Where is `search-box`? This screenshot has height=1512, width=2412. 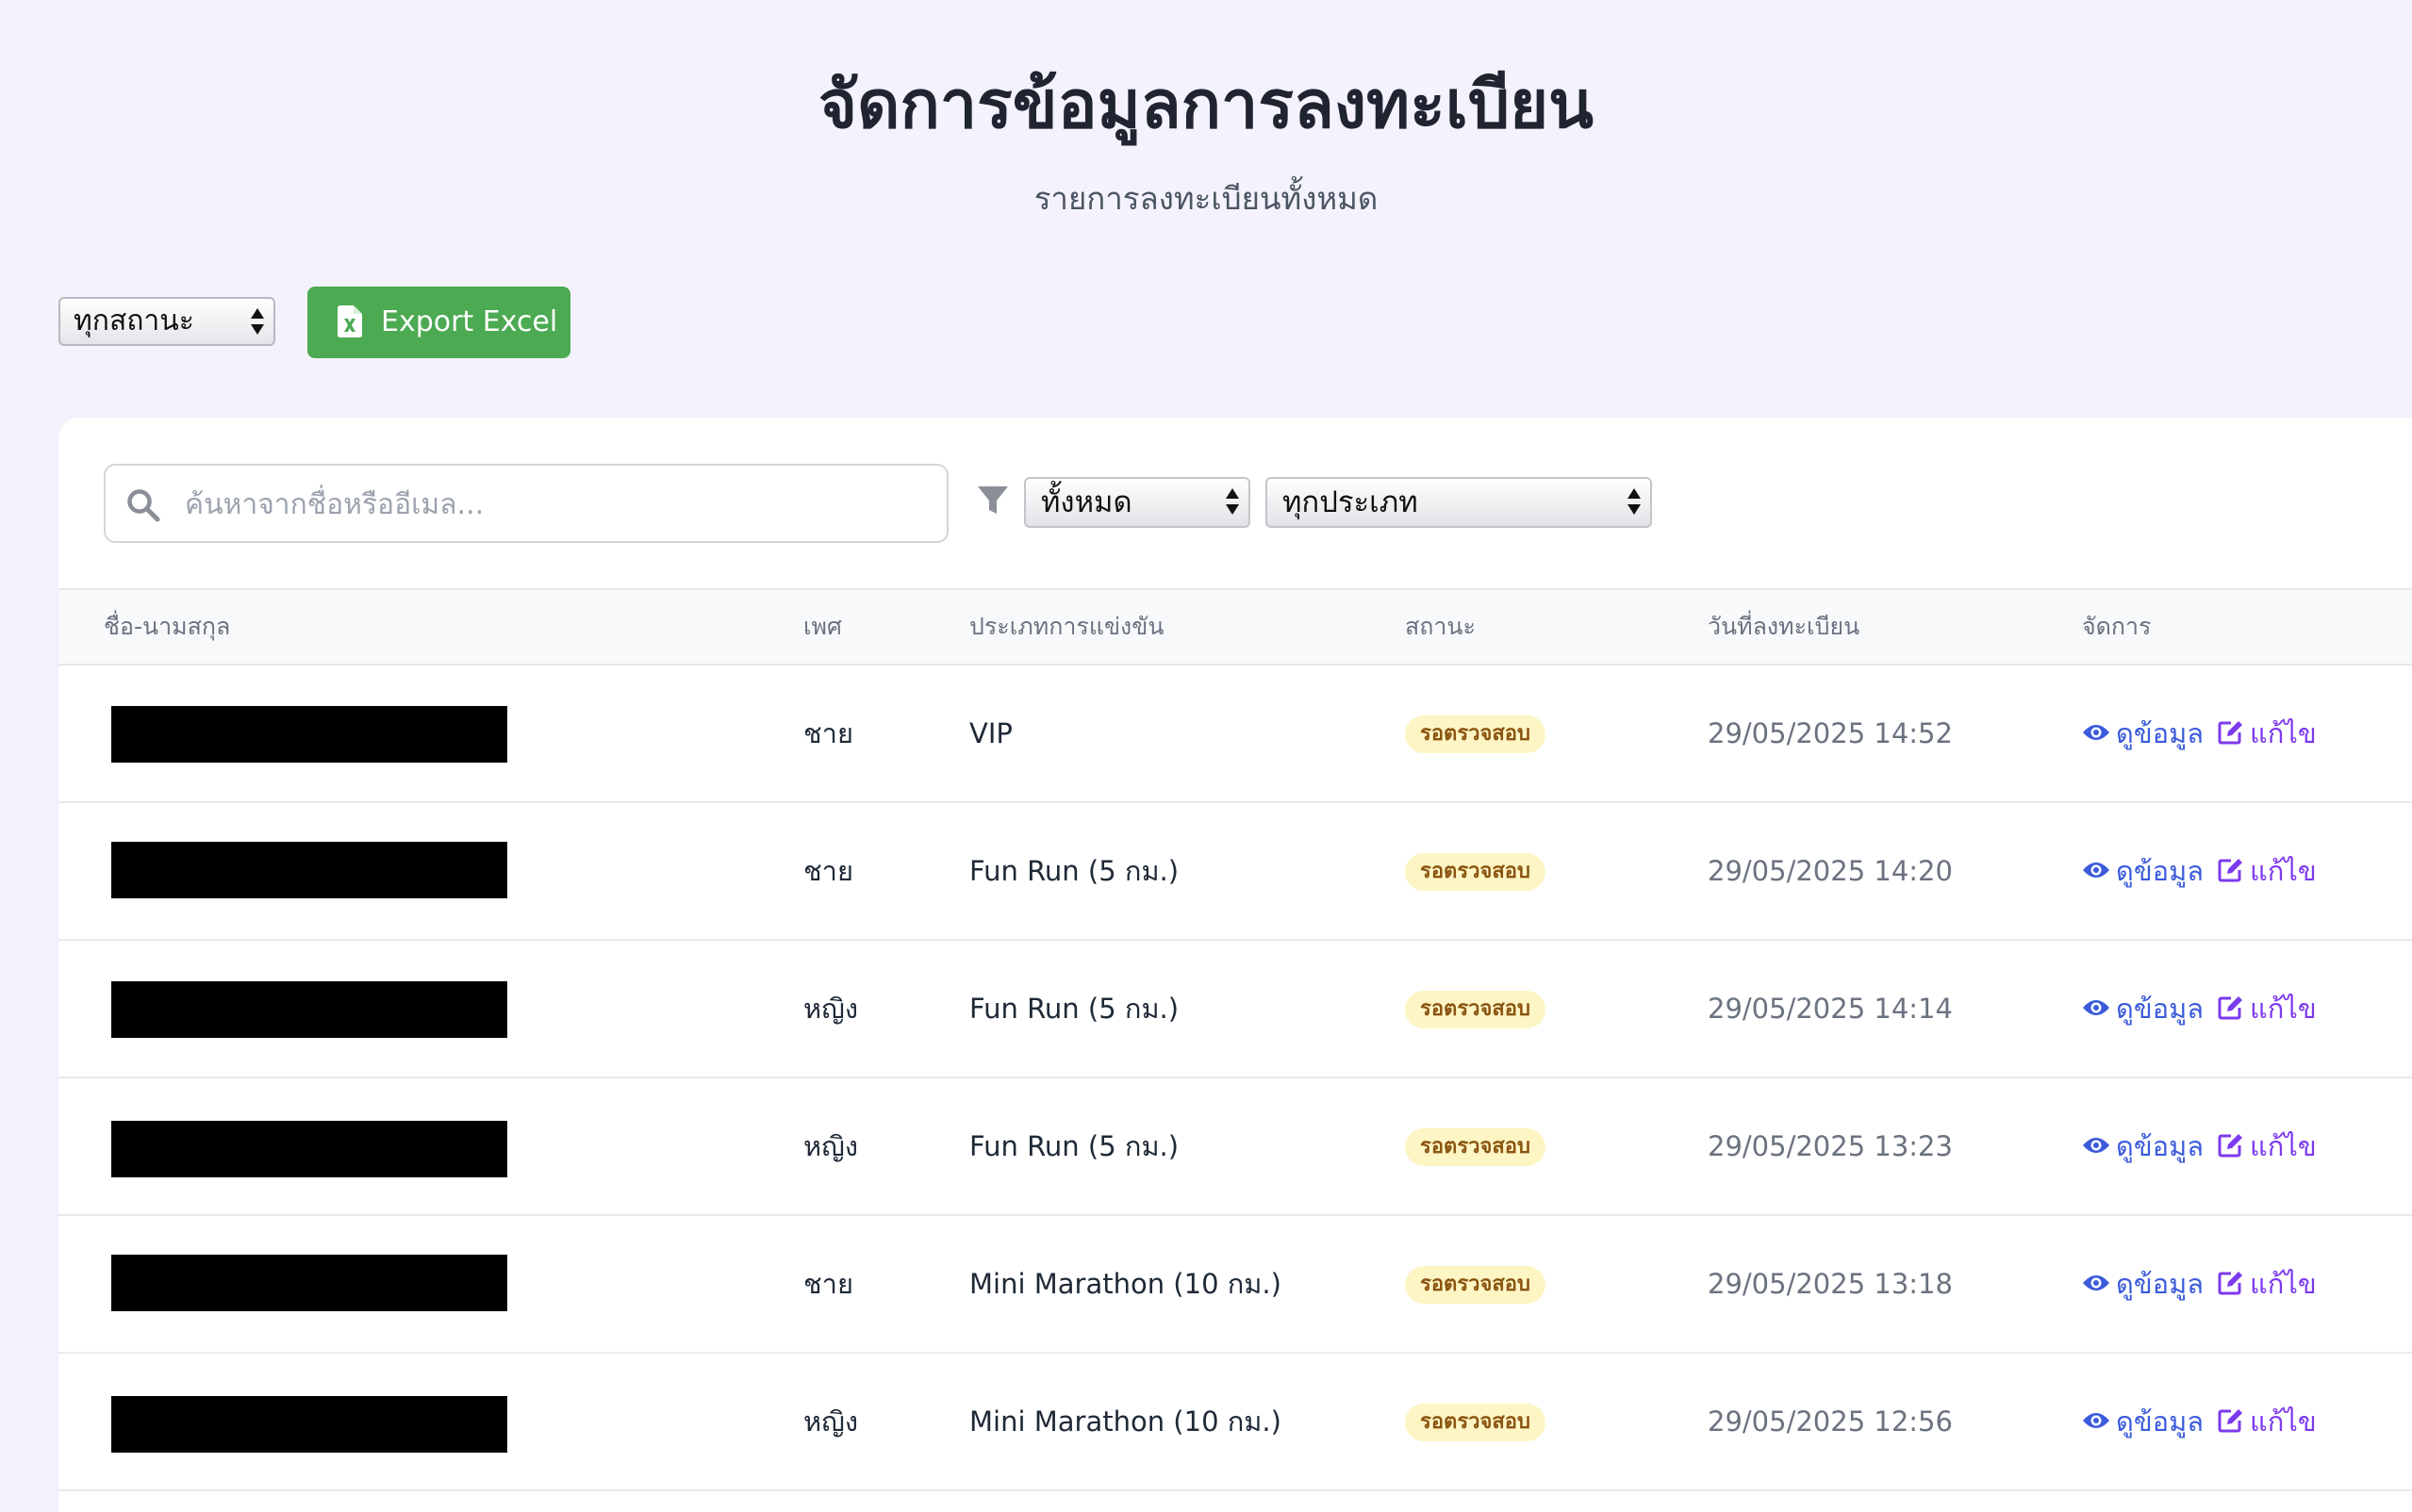 search-box is located at coordinates (526, 504).